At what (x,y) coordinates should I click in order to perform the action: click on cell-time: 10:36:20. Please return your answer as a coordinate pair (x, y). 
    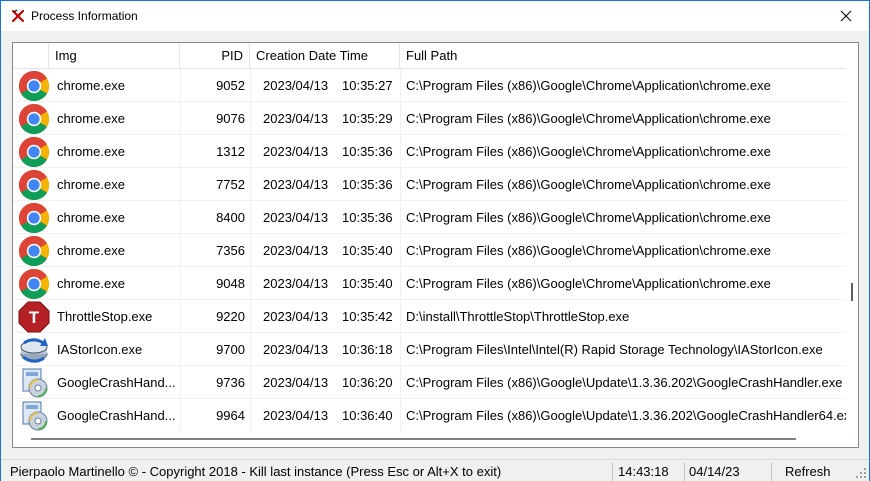
    Looking at the image, I should click on (367, 382).